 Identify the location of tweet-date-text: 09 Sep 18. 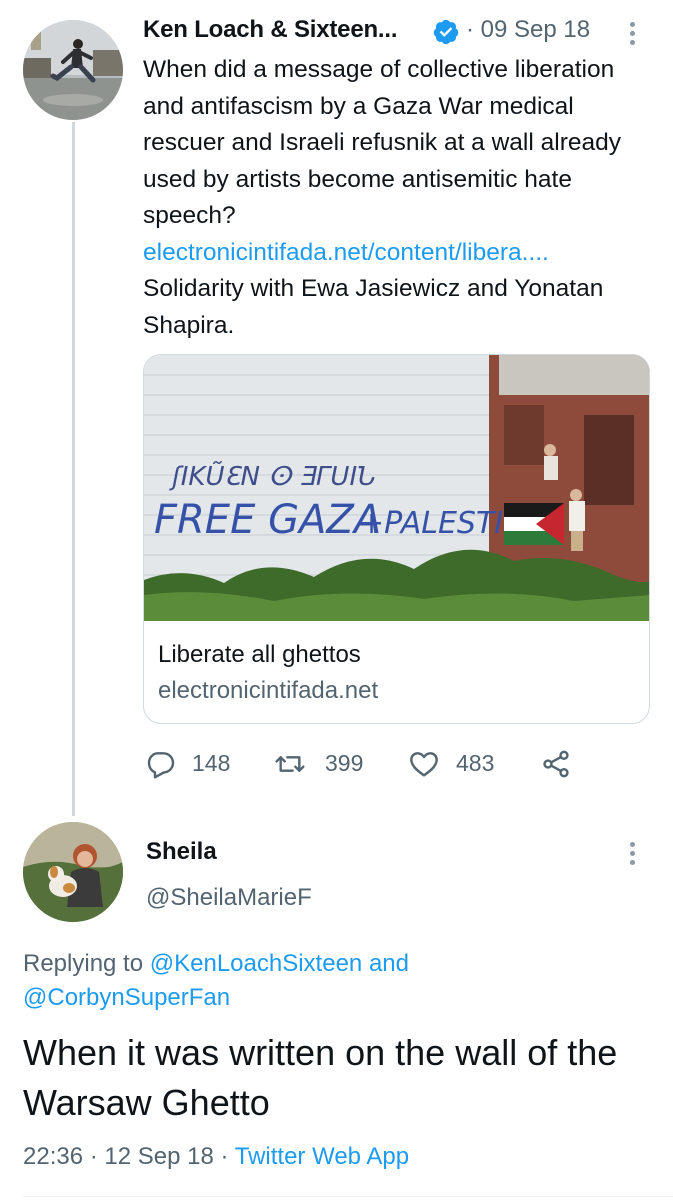
(535, 29).